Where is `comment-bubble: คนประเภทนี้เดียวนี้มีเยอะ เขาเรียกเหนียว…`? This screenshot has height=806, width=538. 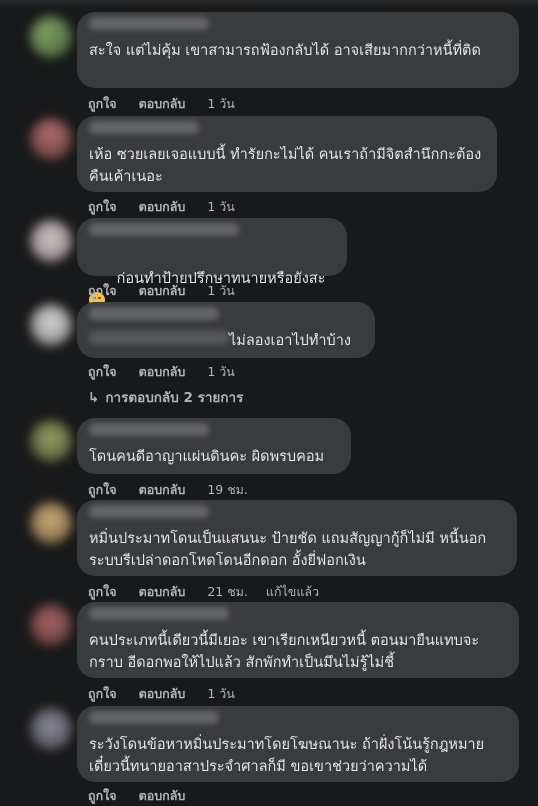 comment-bubble: คนประเภทนี้เดียวนี้มีเยอะ เขาเรียกเหนียว… is located at coordinates (298, 640).